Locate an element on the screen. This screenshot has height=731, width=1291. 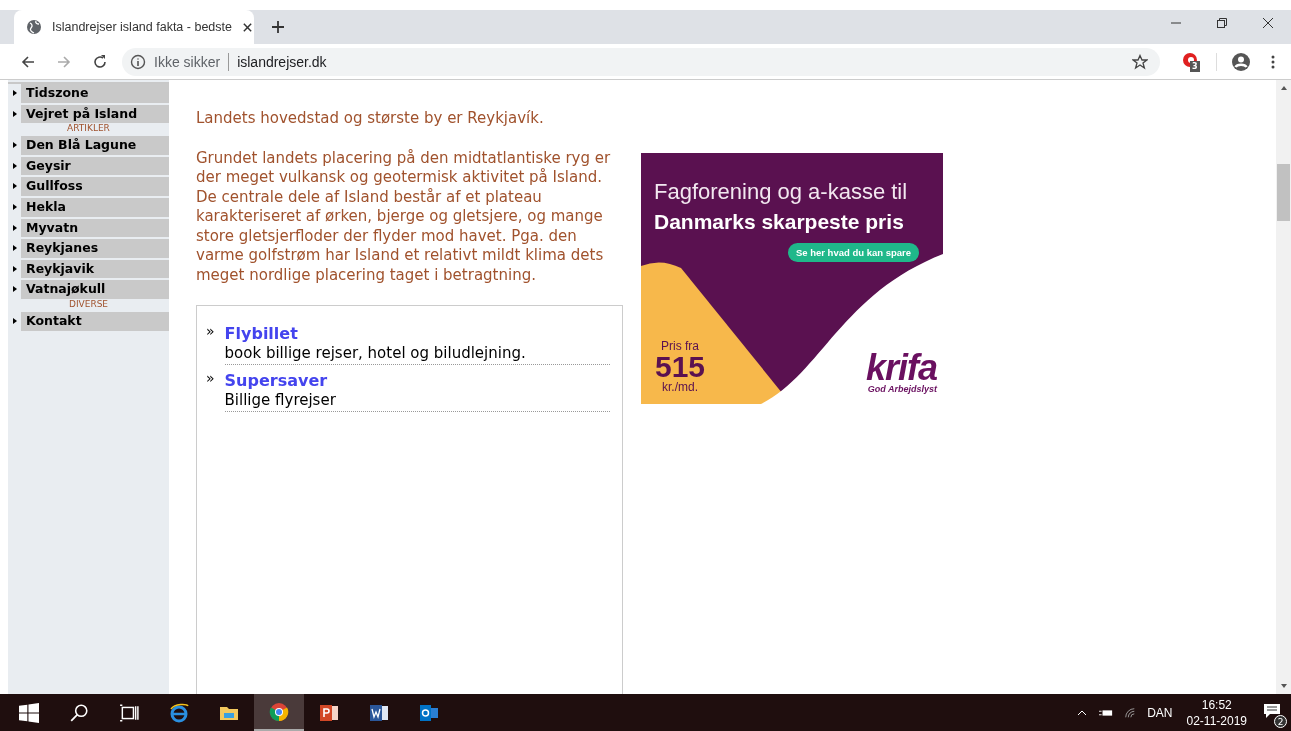
extension-badge: 3 is located at coordinates (1195, 66).